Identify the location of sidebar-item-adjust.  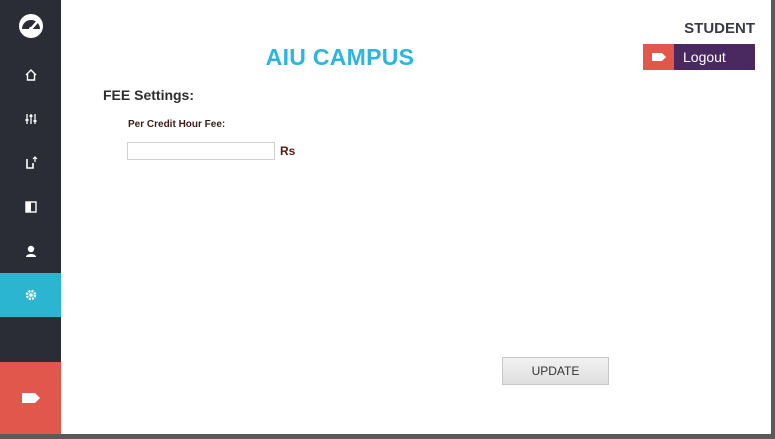
(30, 119).